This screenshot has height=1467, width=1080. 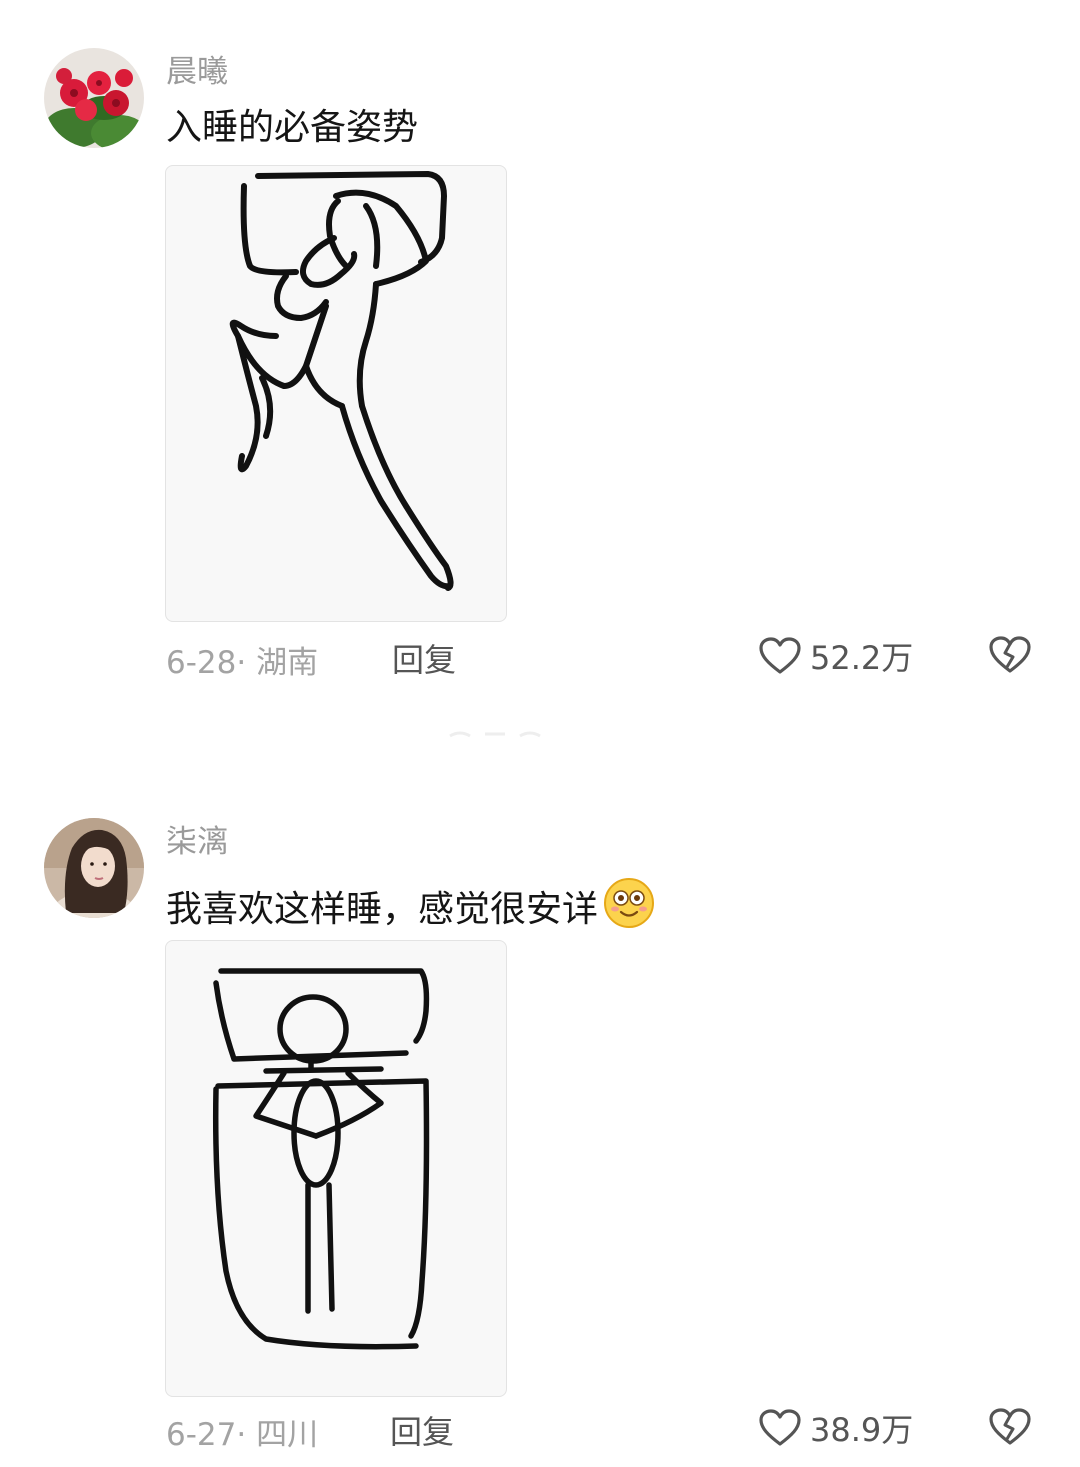 I want to click on date-location: 6-27· 四川, so click(x=242, y=1435).